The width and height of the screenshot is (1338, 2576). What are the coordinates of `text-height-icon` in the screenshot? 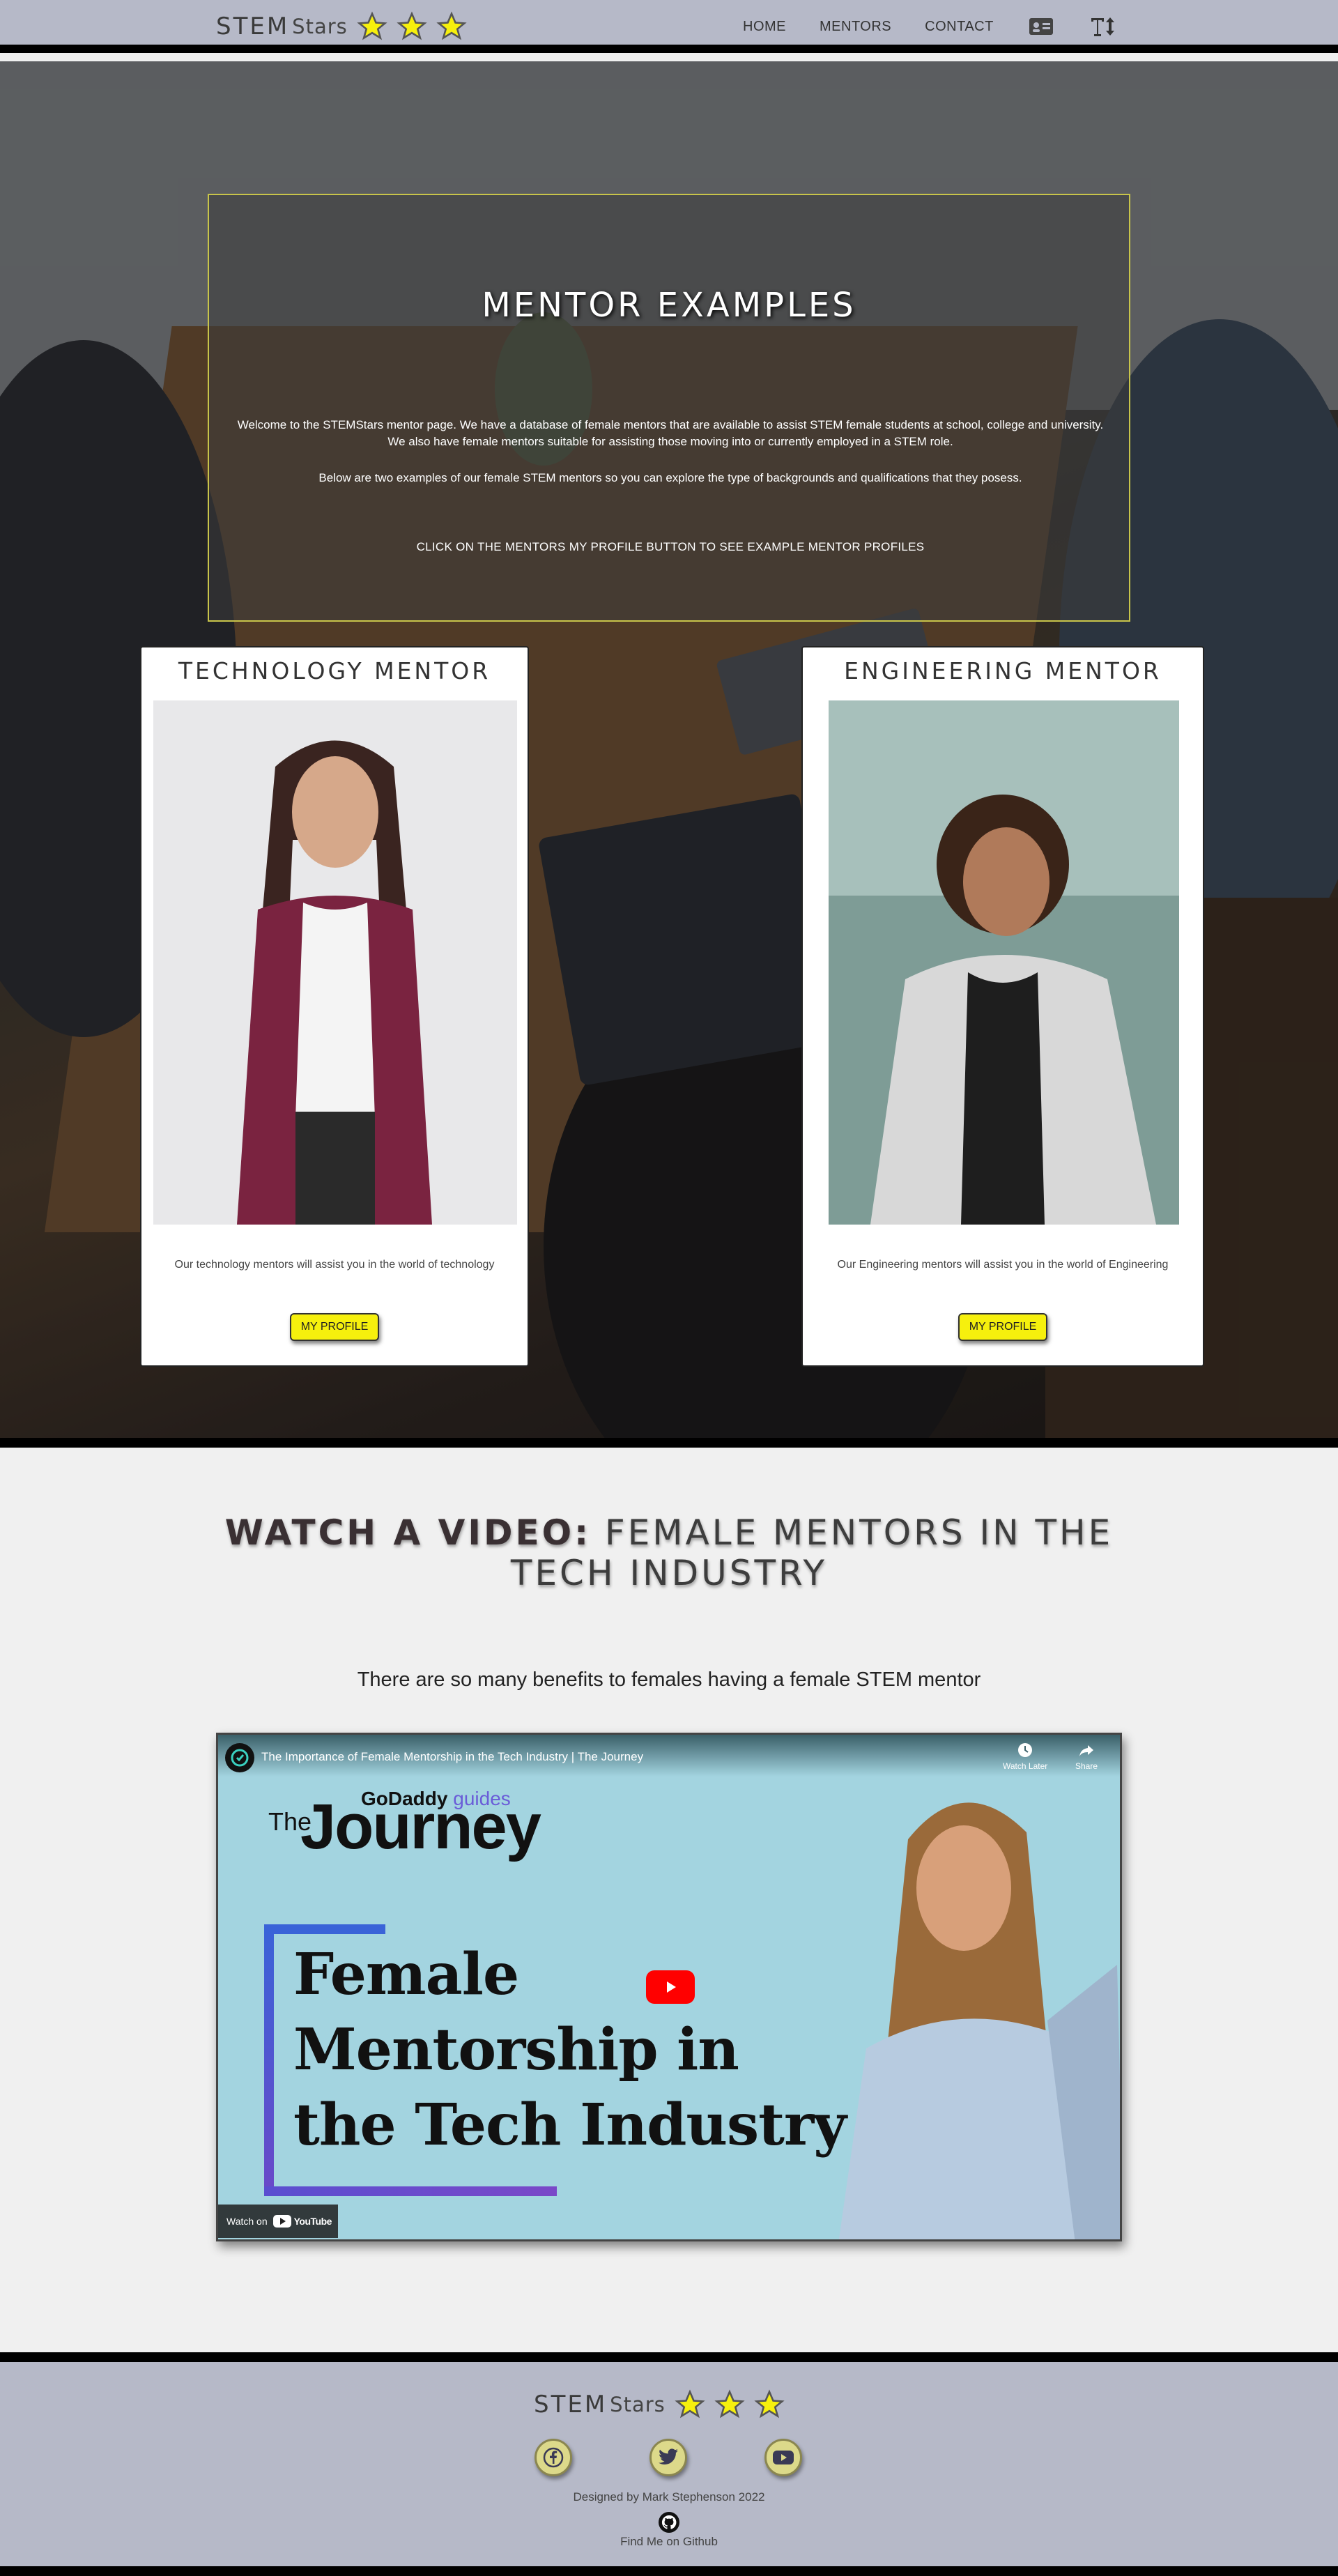 It's located at (1102, 26).